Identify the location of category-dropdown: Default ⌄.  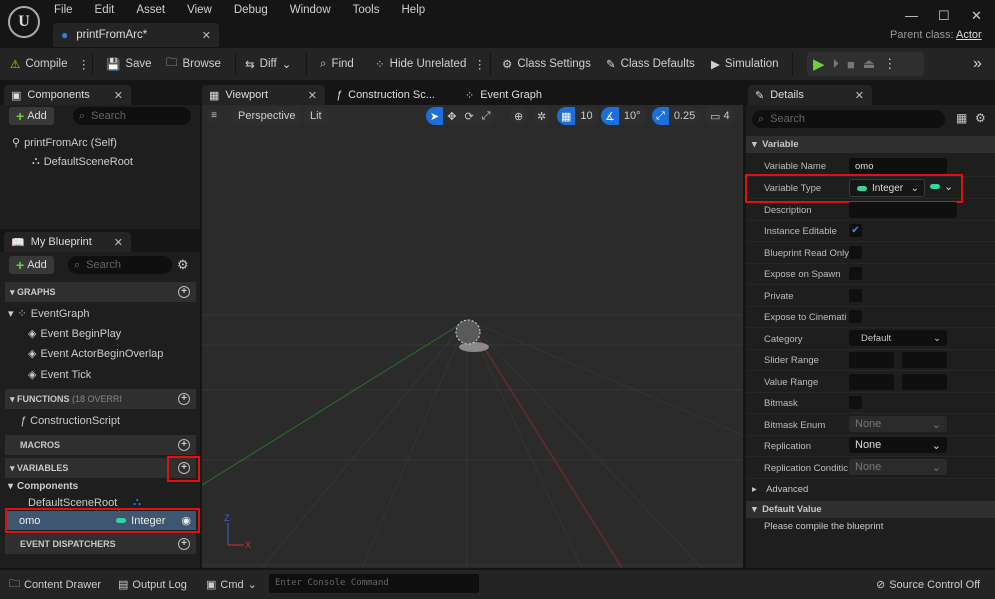
(898, 338).